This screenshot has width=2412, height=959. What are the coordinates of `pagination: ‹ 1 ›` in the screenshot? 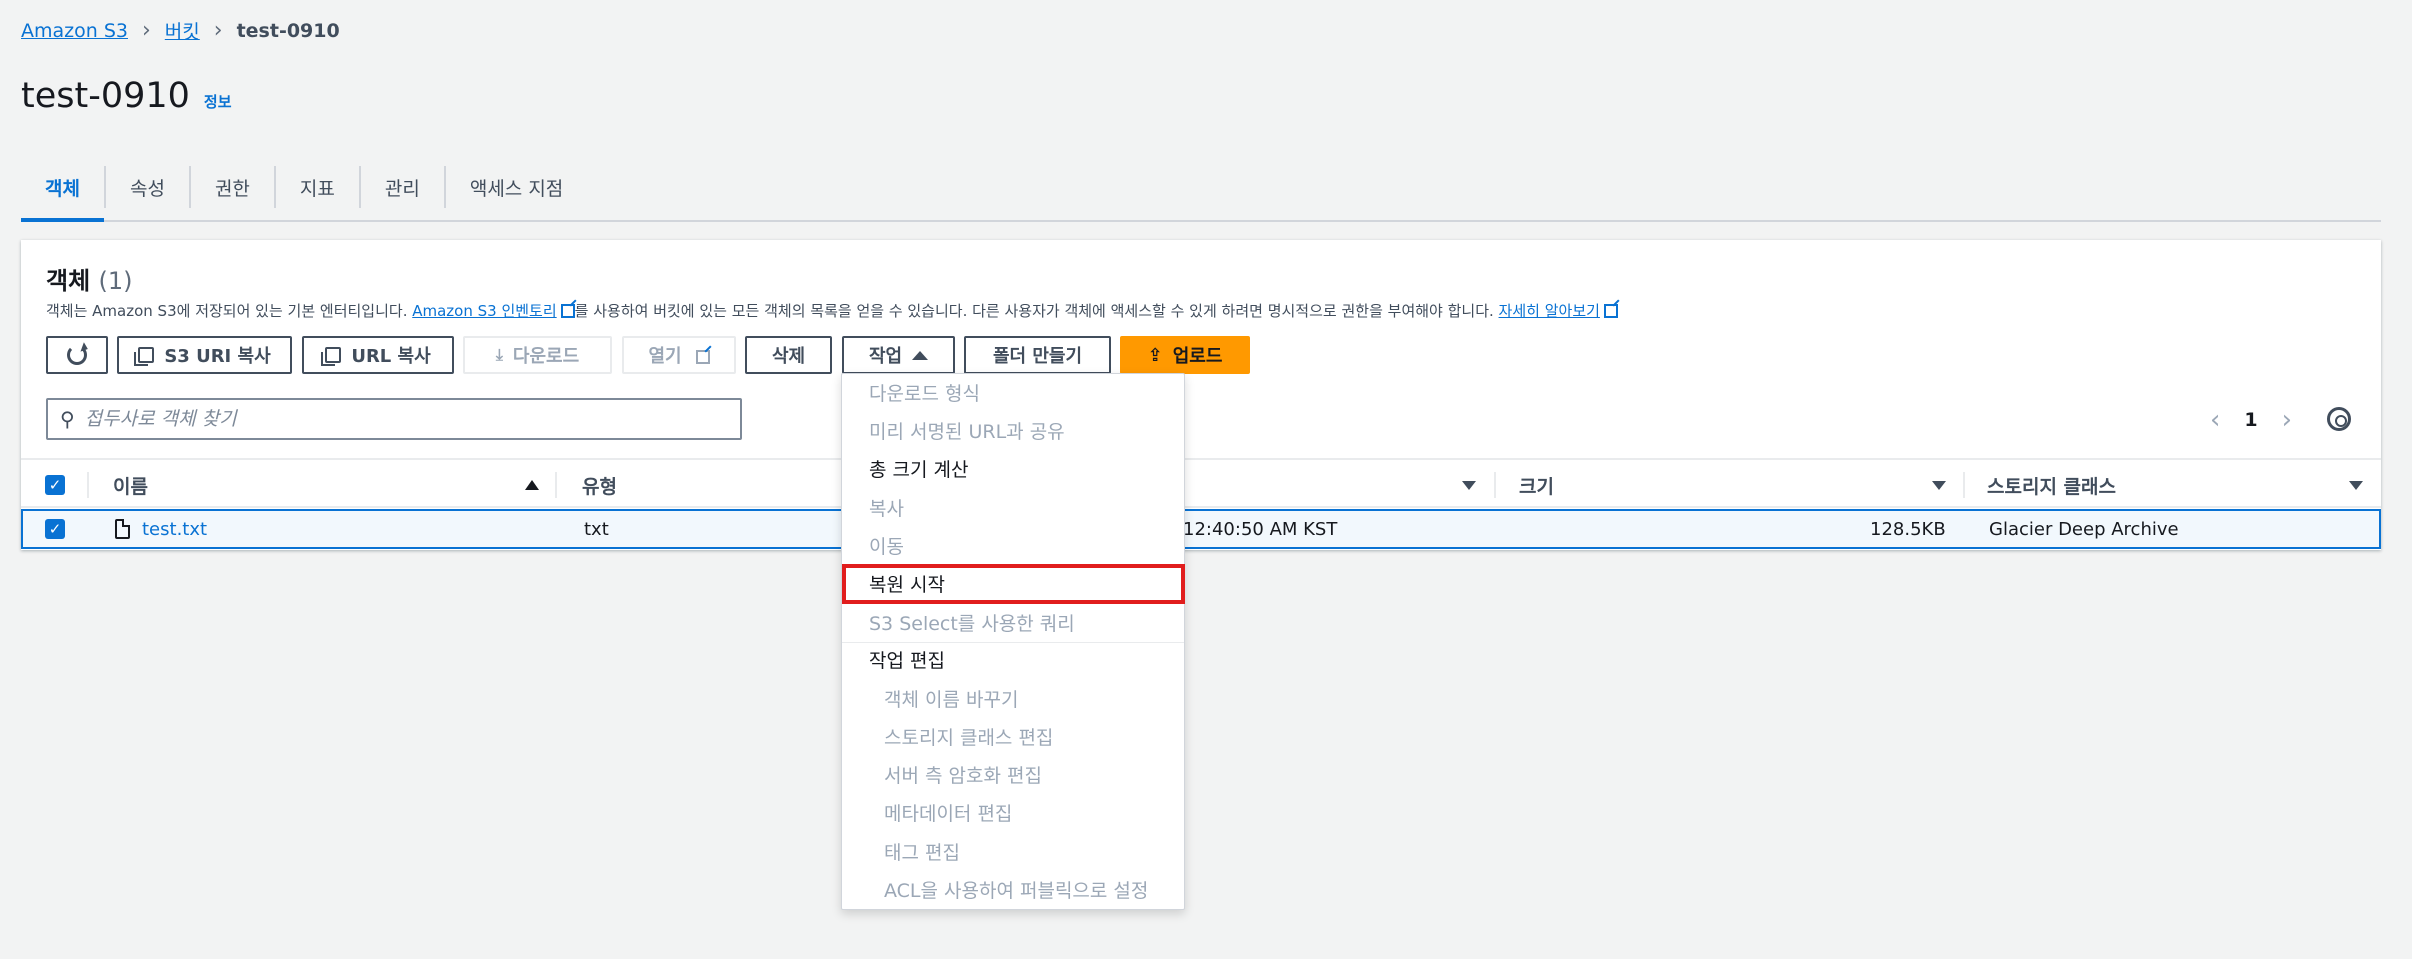 It's located at (2251, 420).